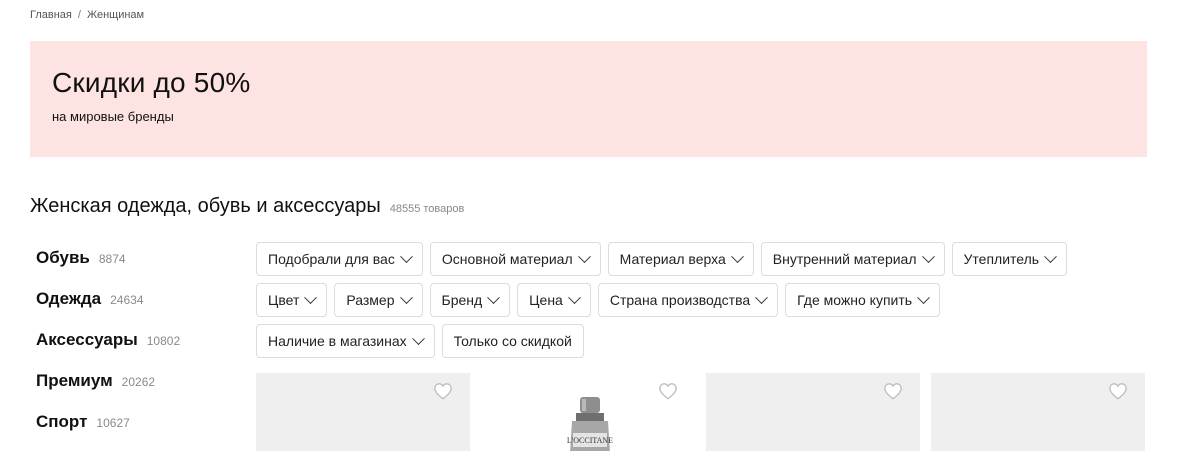  I want to click on filter-upper-material: Материал верха, so click(680, 259).